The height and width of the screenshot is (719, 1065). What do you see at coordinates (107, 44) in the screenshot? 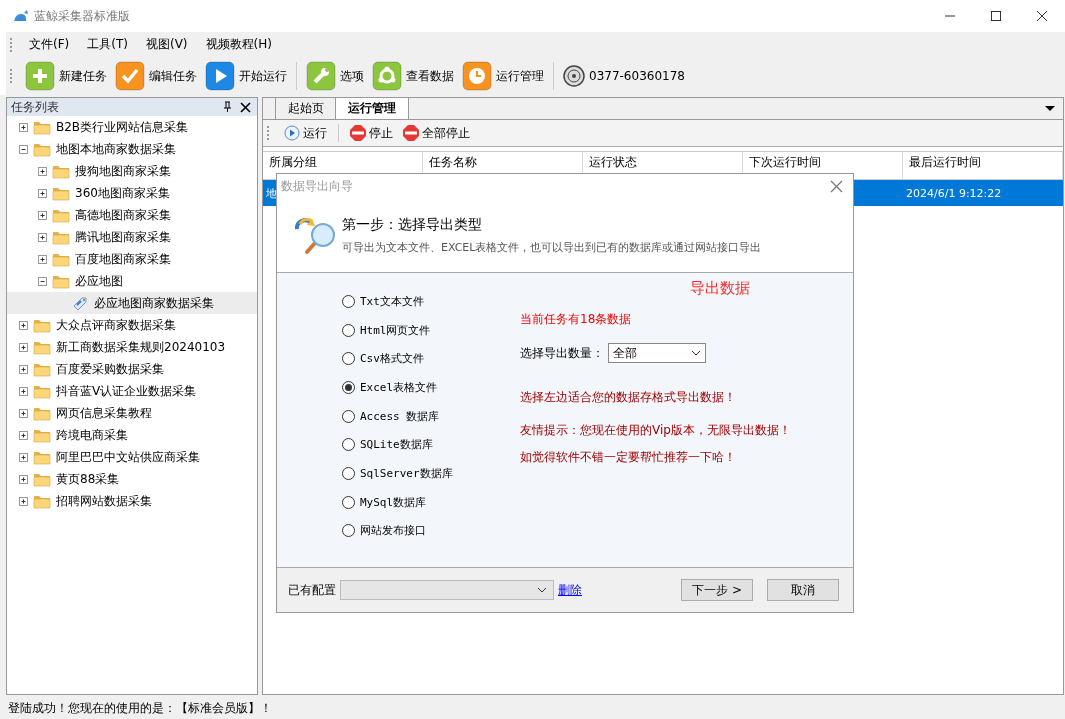
I see `menu-item: 工具(T)` at bounding box center [107, 44].